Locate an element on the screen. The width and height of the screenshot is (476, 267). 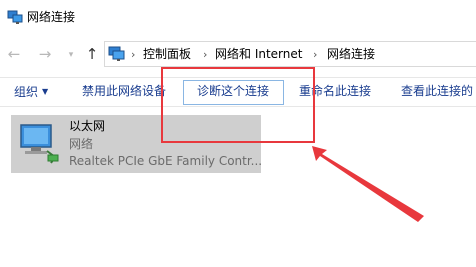
chevron-down-icon: ▼ is located at coordinates (45, 91).